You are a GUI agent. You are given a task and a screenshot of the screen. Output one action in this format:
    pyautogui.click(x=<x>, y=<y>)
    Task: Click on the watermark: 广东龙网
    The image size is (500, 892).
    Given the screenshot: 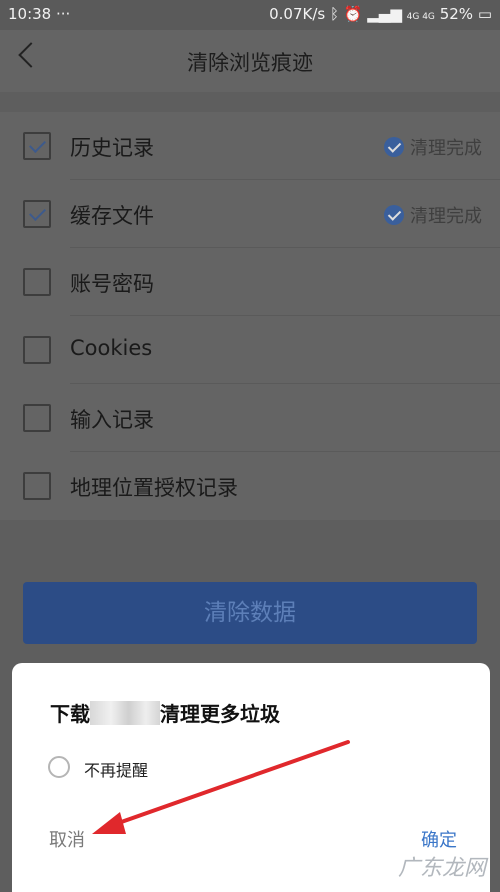 What is the action you would take?
    pyautogui.click(x=441, y=868)
    